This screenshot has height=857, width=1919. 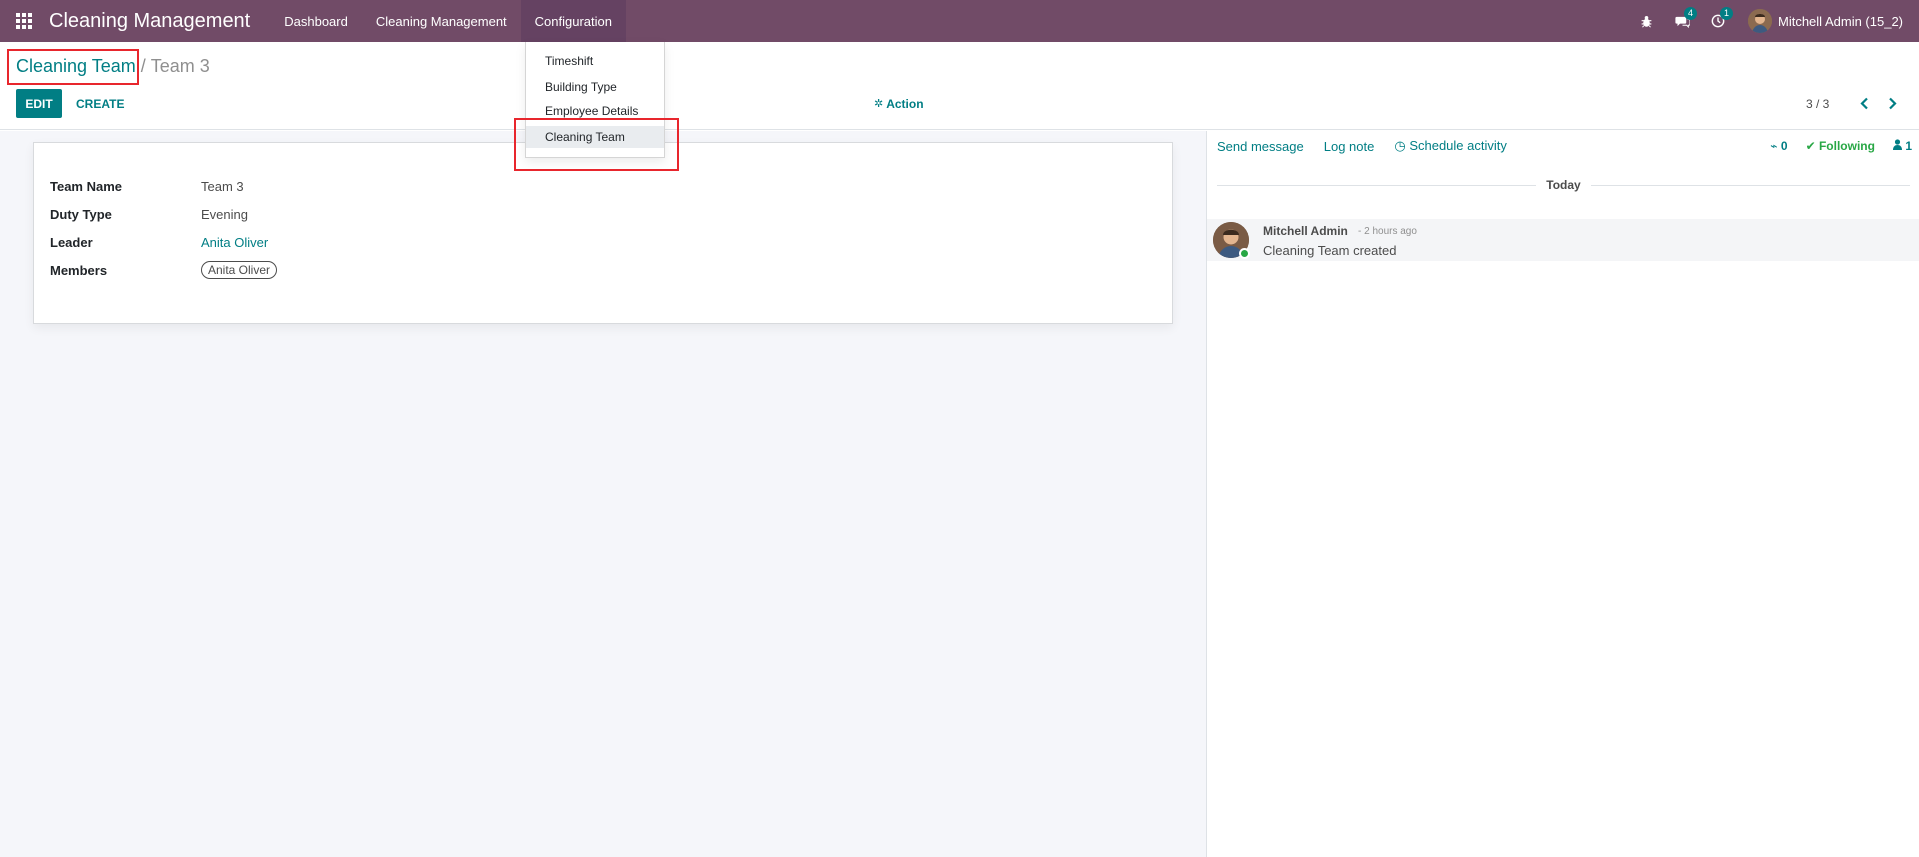 What do you see at coordinates (1682, 21) in the screenshot?
I see `messages-icon: 4` at bounding box center [1682, 21].